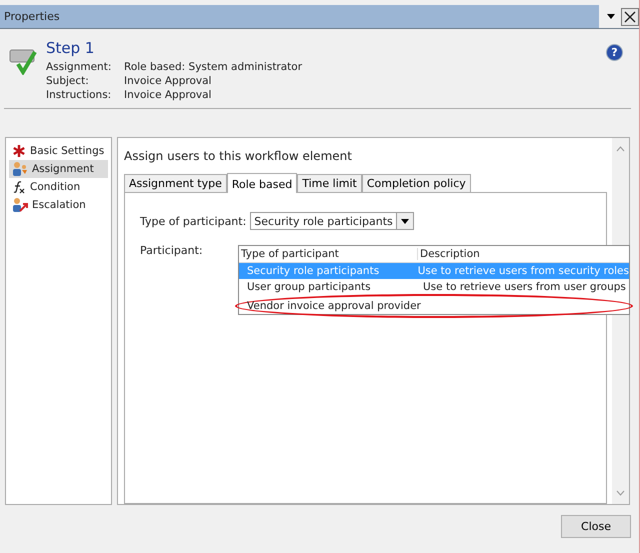 The image size is (640, 553). Describe the element at coordinates (299, 16) in the screenshot. I see `window-title: Properties` at that location.